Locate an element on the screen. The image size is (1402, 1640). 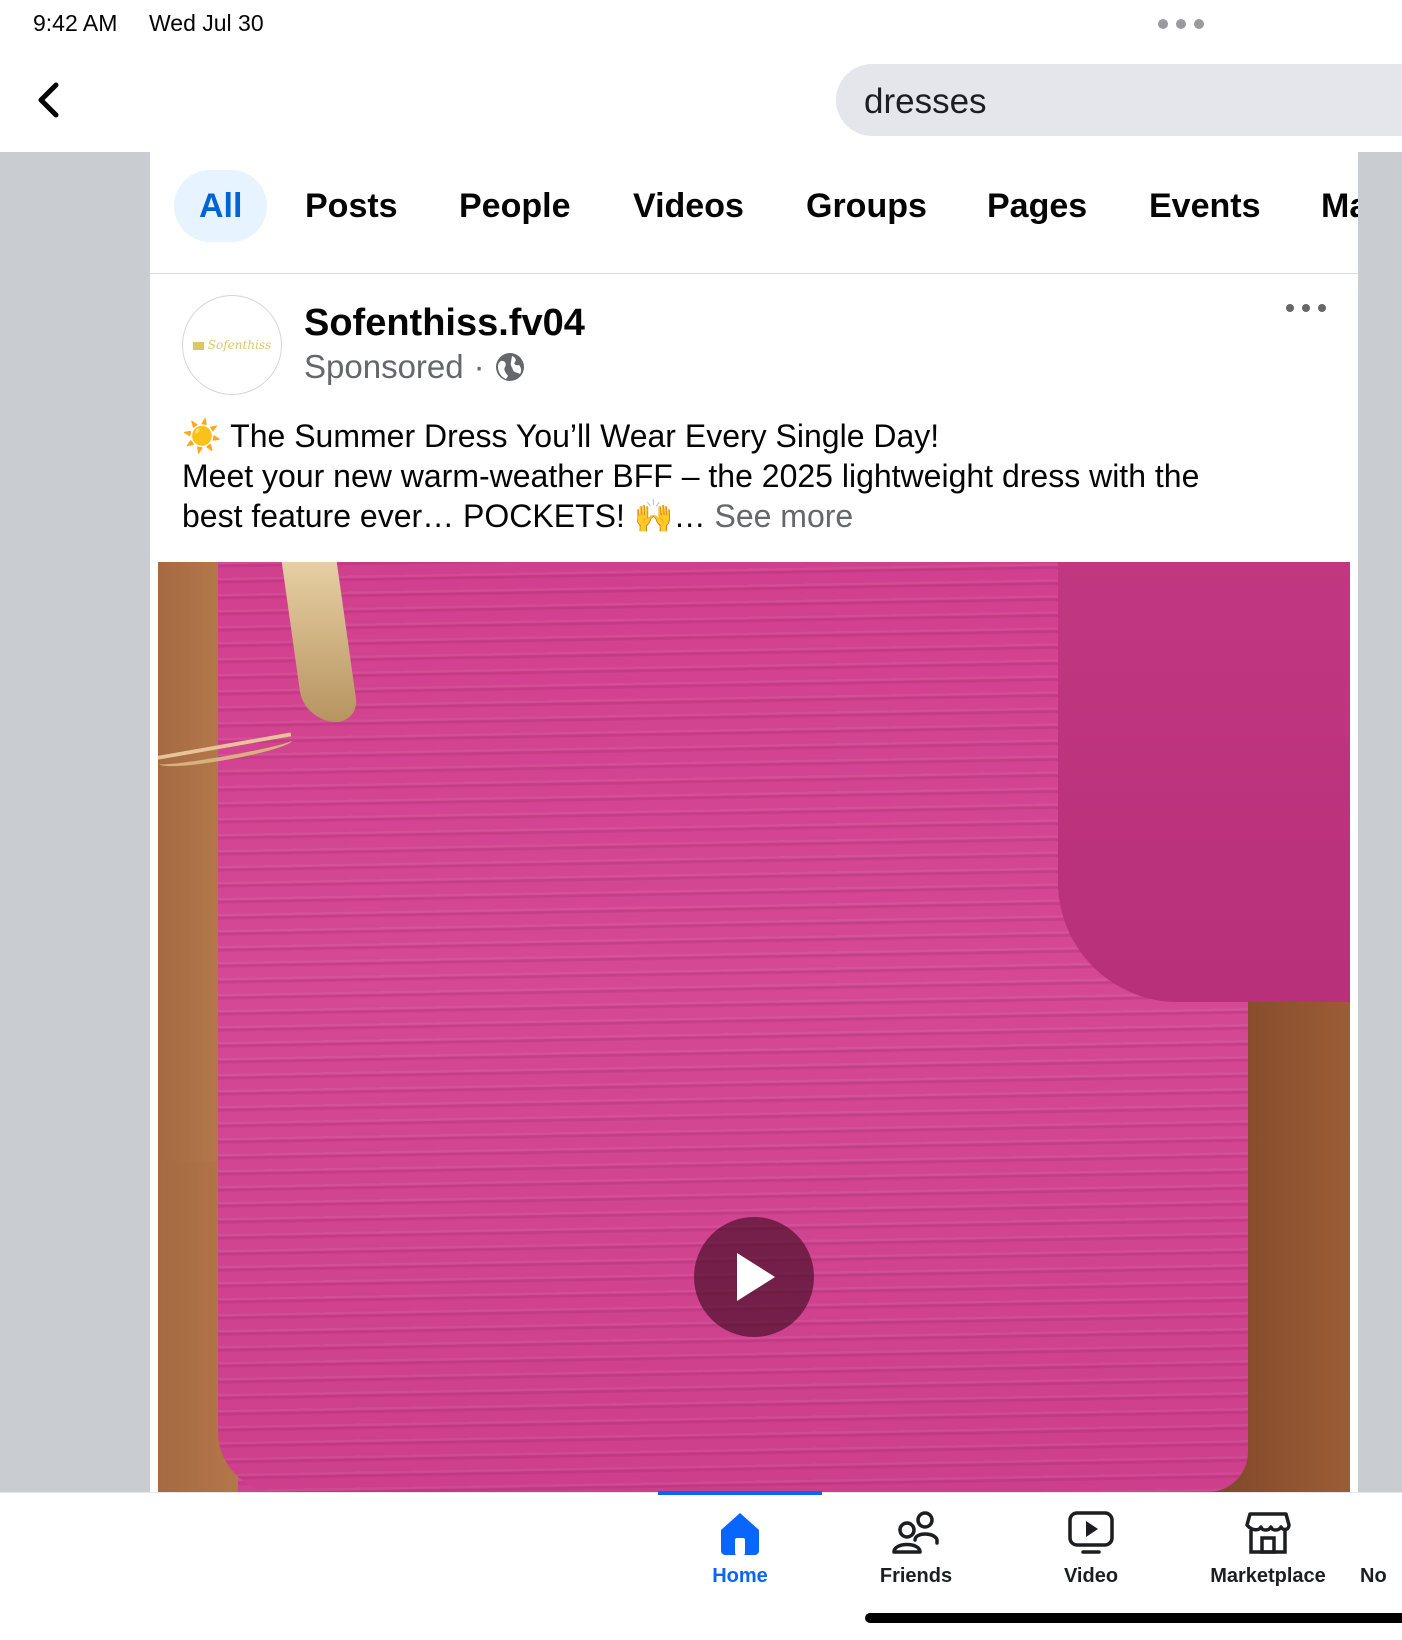
search-header: dresses is located at coordinates (701, 101).